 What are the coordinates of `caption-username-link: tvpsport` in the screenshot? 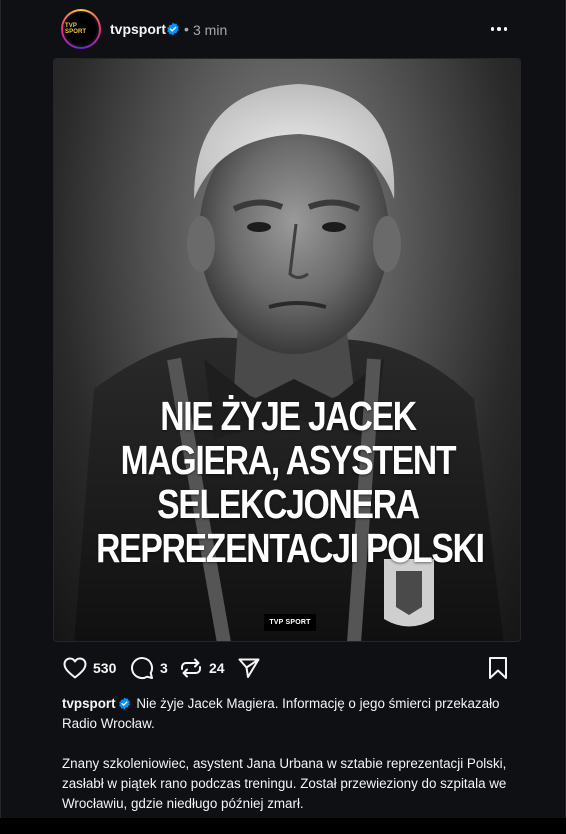 It's located at (89, 703).